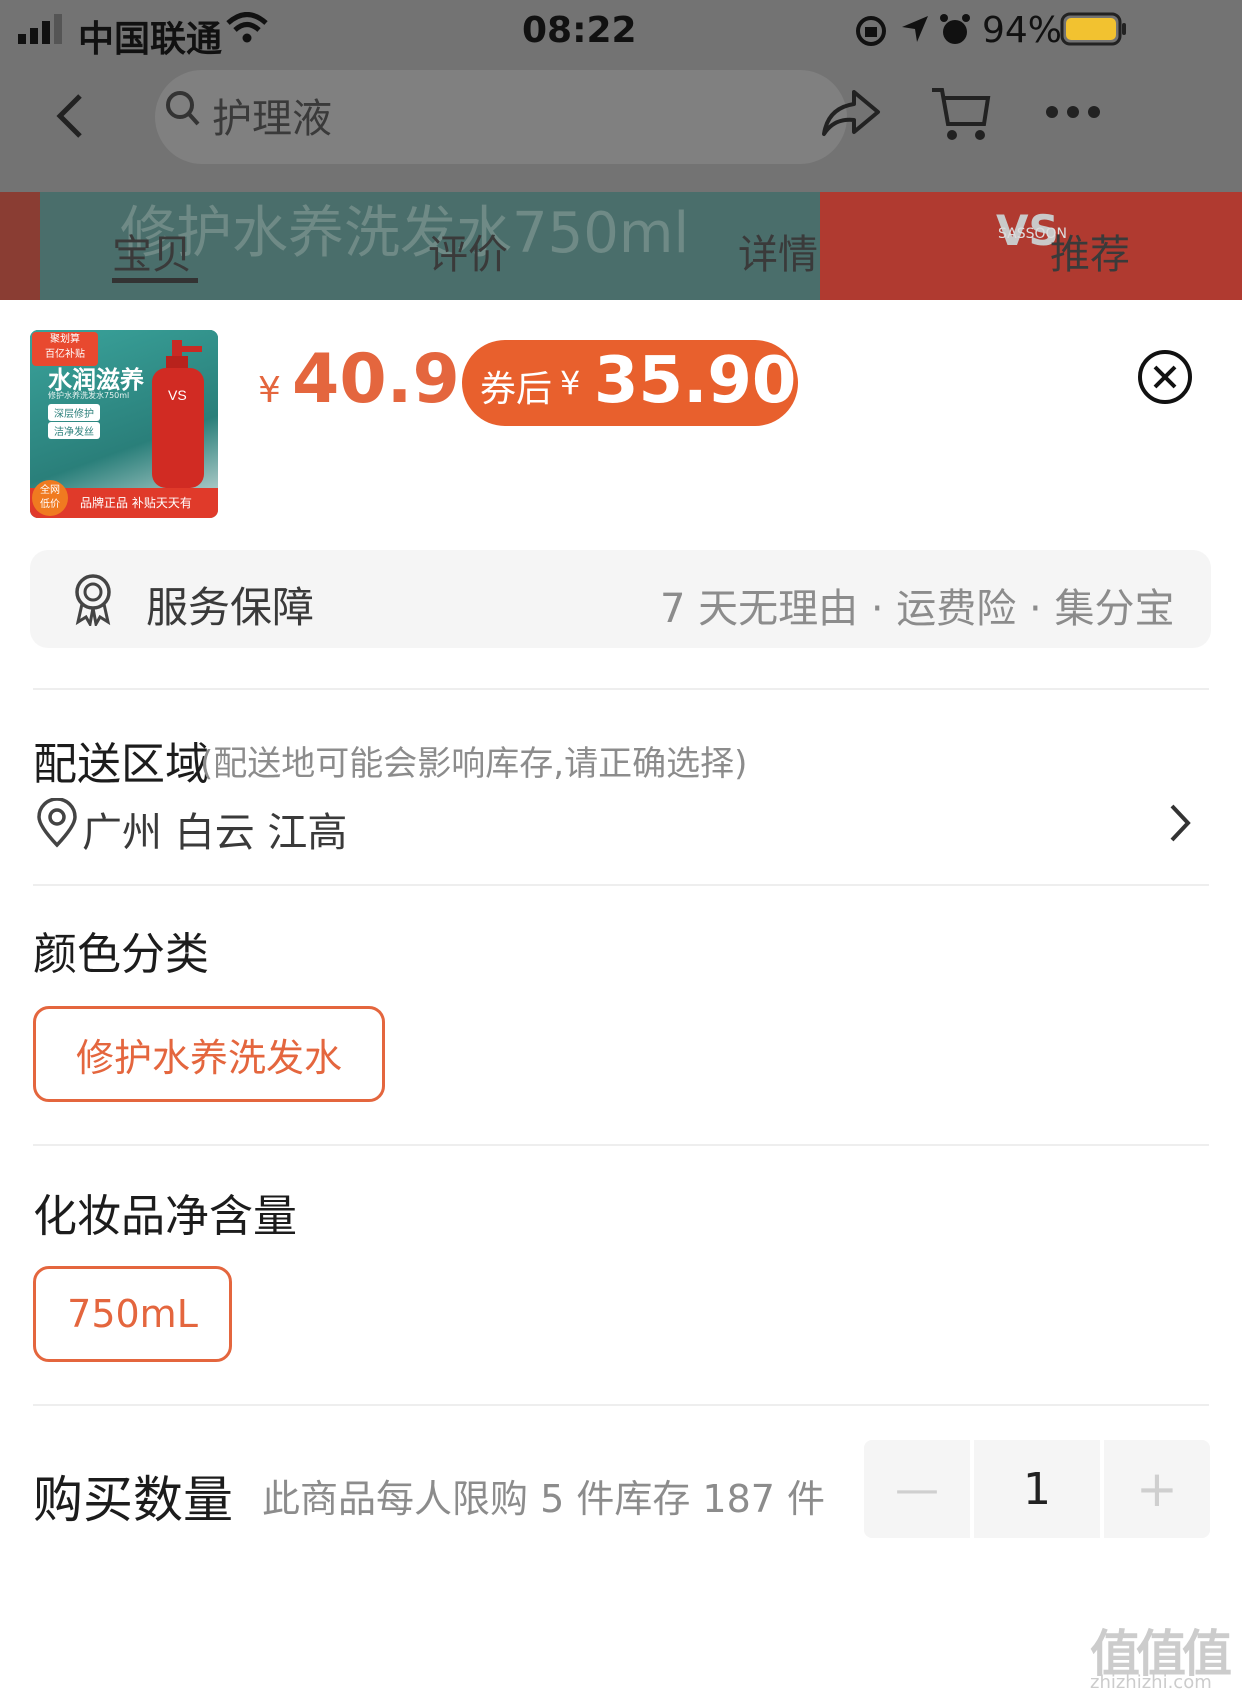  I want to click on chevron-right-icon, so click(1180, 823).